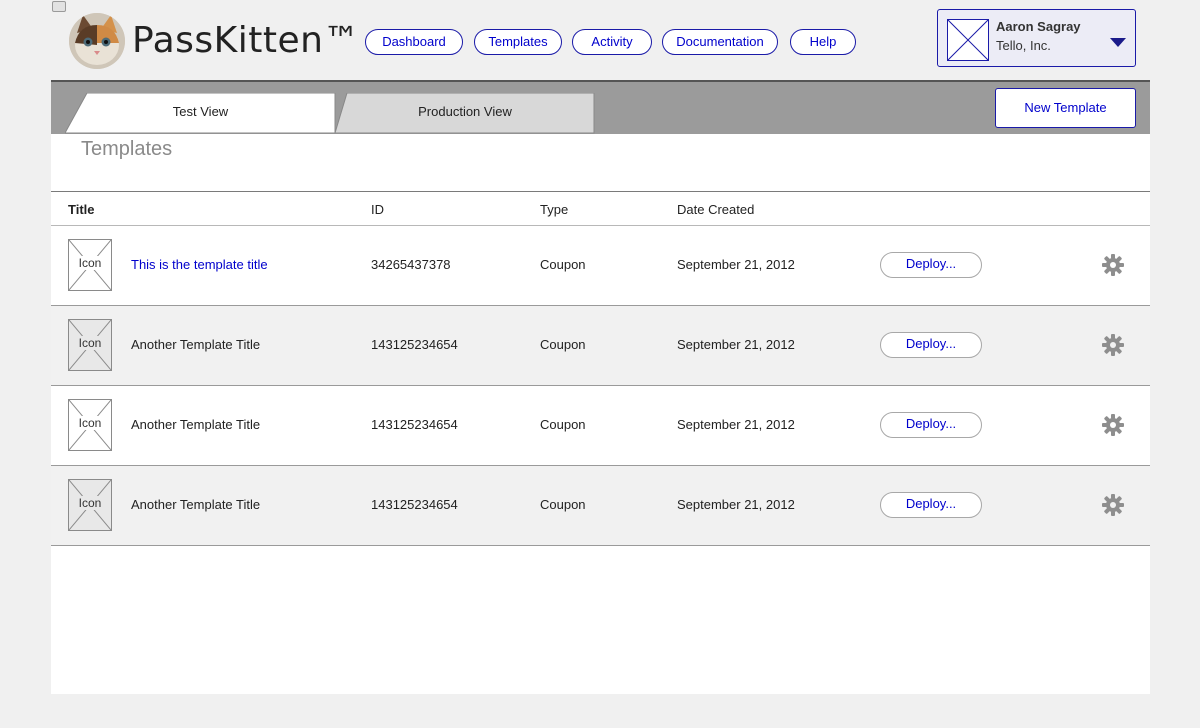 The width and height of the screenshot is (1200, 728). I want to click on user-avatar-placeholder-icon, so click(968, 40).